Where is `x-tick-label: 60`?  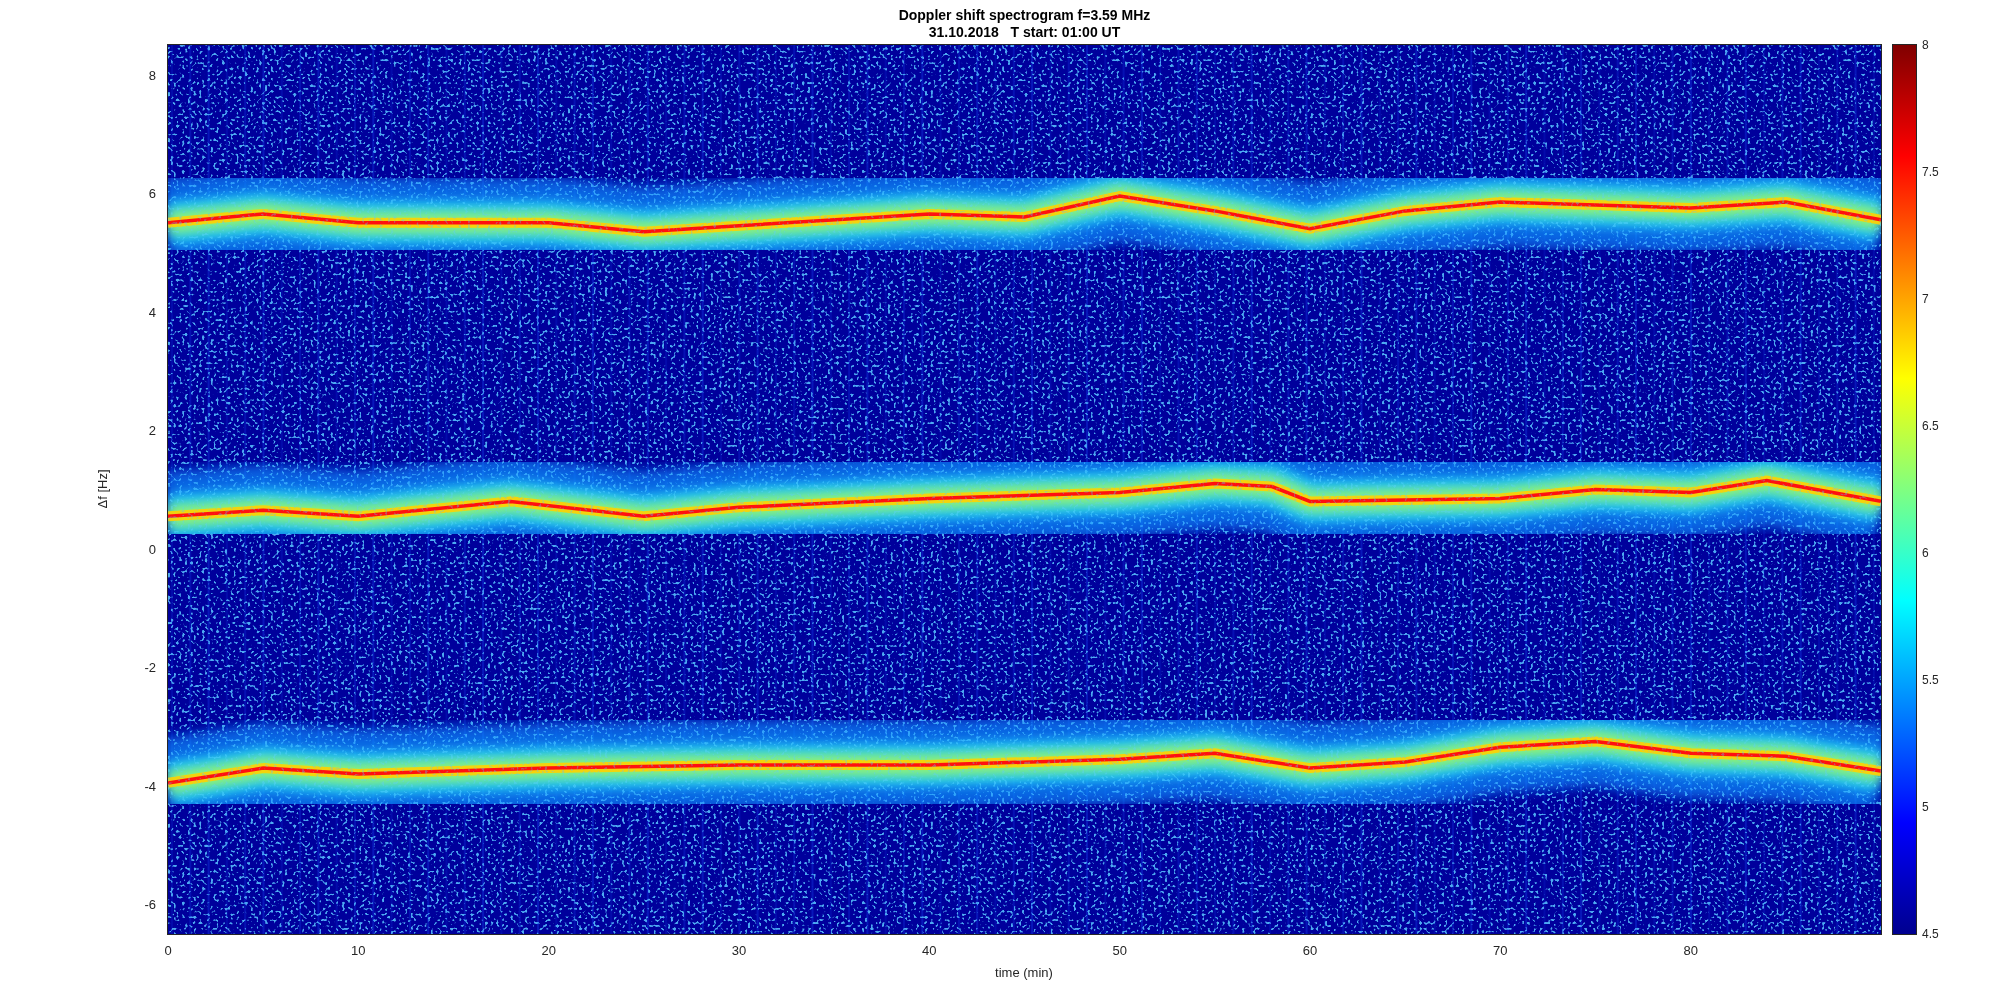
x-tick-label: 60 is located at coordinates (1310, 950).